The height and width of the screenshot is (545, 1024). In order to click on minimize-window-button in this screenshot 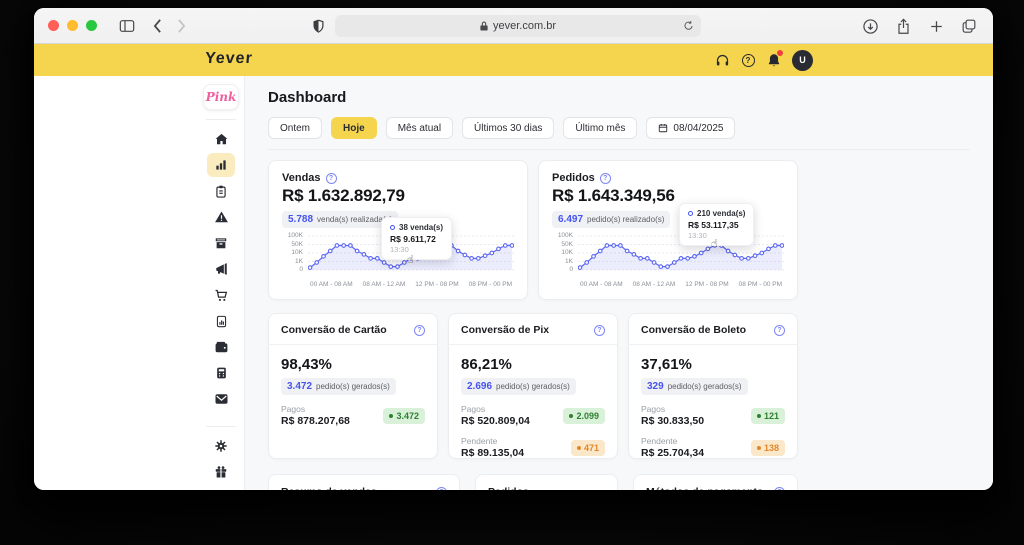, I will do `click(72, 25)`.